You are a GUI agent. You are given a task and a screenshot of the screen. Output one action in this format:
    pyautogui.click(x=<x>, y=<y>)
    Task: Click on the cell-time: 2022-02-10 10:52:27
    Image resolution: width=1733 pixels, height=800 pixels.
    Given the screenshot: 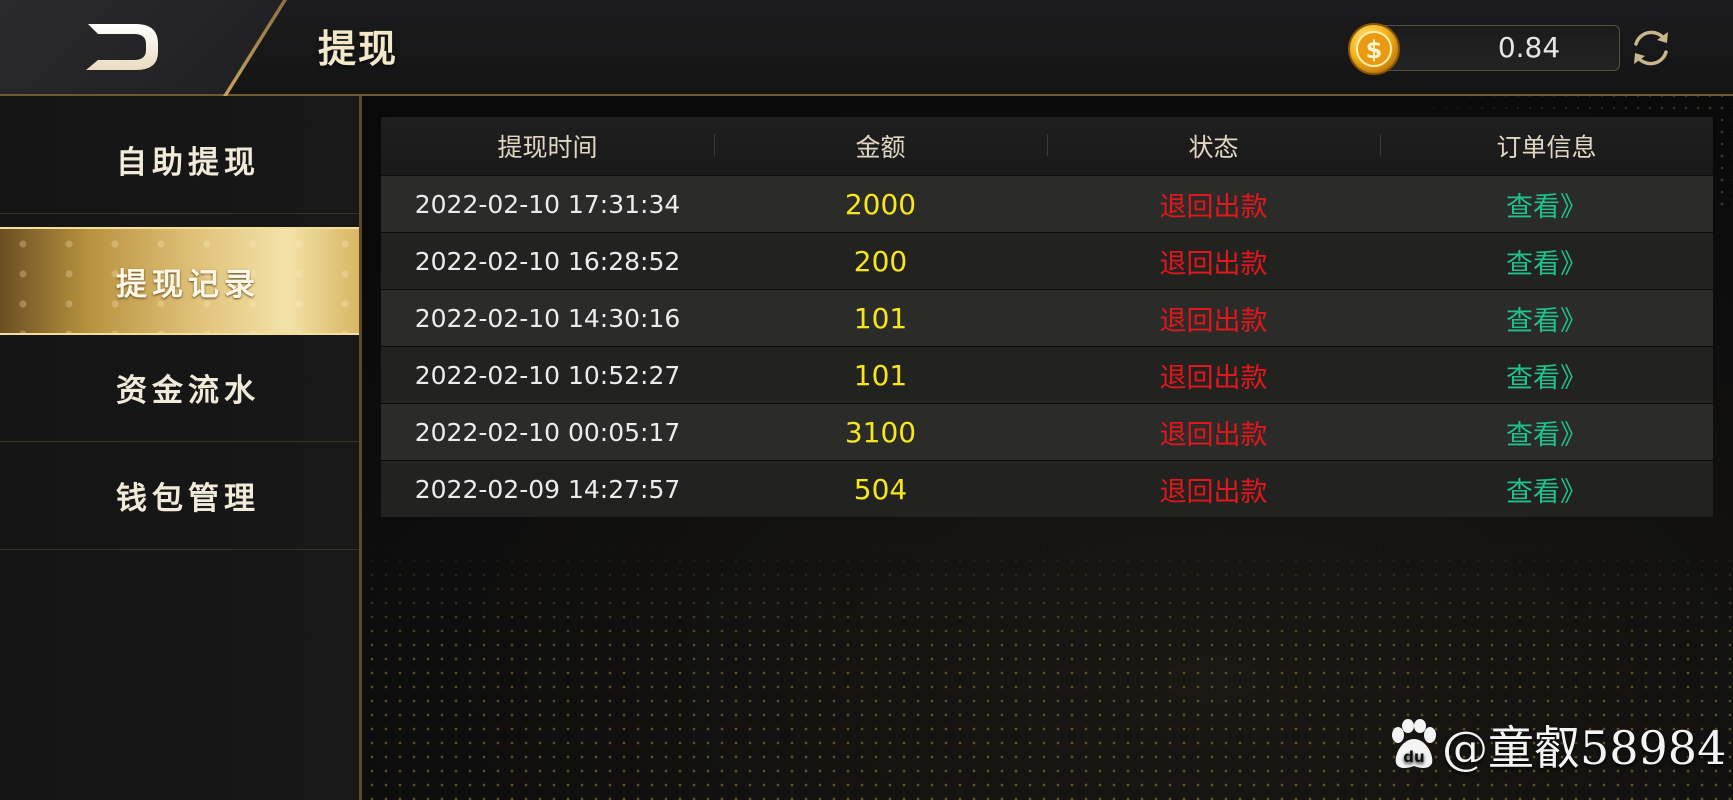 What is the action you would take?
    pyautogui.click(x=547, y=375)
    